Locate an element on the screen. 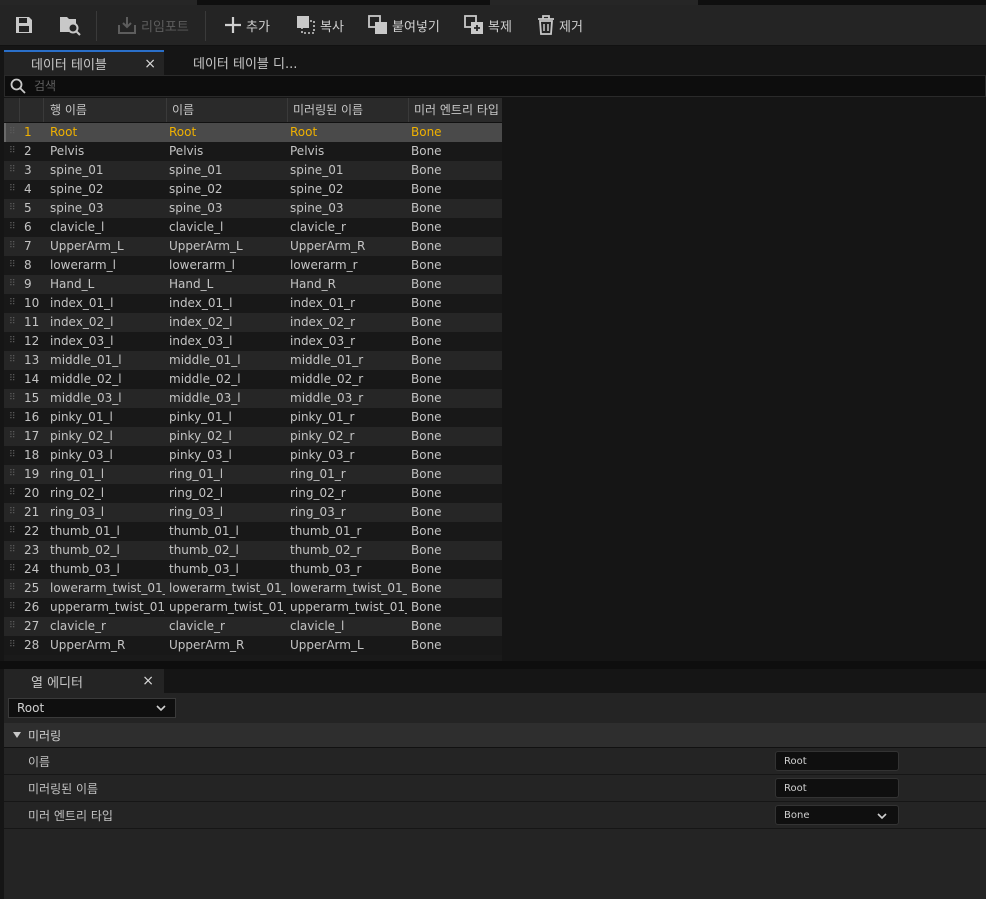 This screenshot has width=986, height=899. table-row: ⠿ 6 clavicle_l clavicle_l clavicle_r Bone is located at coordinates (253, 227).